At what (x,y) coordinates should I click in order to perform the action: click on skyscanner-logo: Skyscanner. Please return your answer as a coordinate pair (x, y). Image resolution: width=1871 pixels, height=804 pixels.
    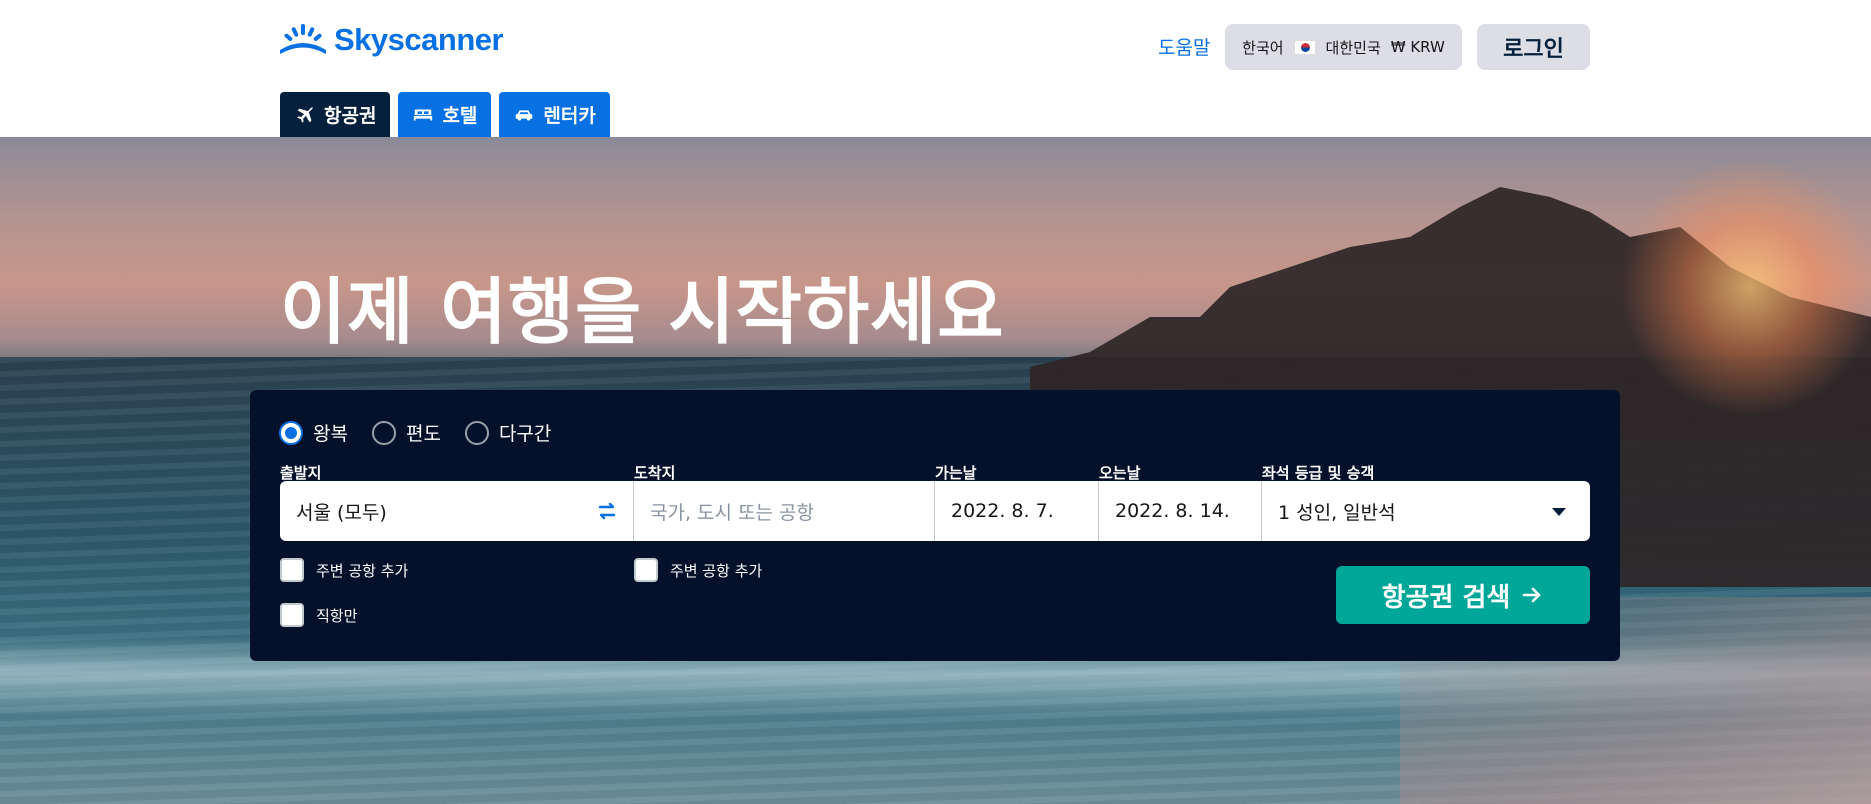
    Looking at the image, I should click on (392, 40).